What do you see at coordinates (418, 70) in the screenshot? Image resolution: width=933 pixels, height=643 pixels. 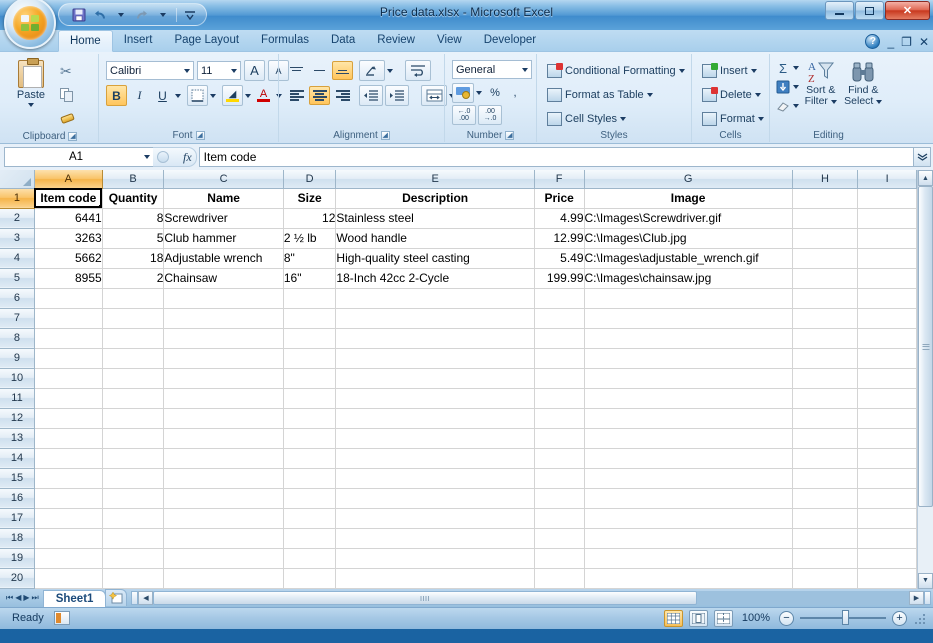 I see `wrap-text-button` at bounding box center [418, 70].